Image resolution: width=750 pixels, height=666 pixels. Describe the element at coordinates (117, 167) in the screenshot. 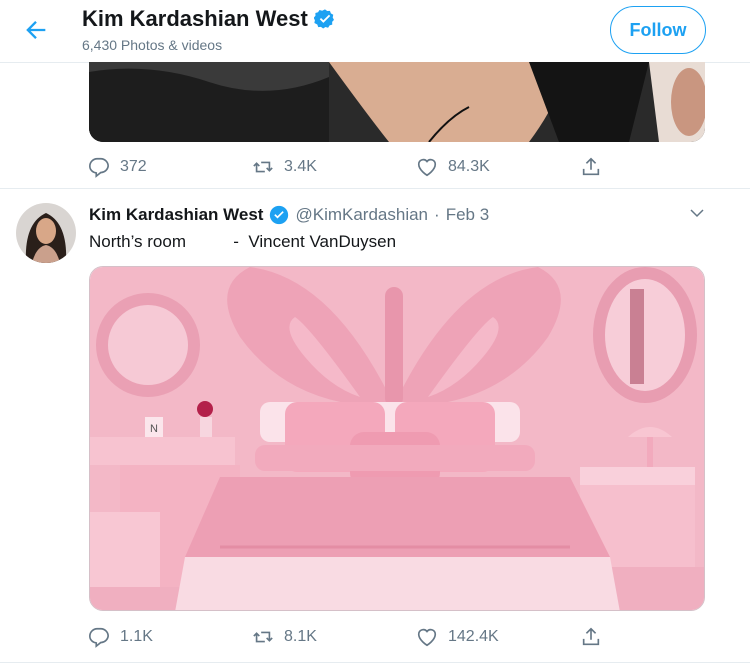

I see `reply-action: 372` at that location.